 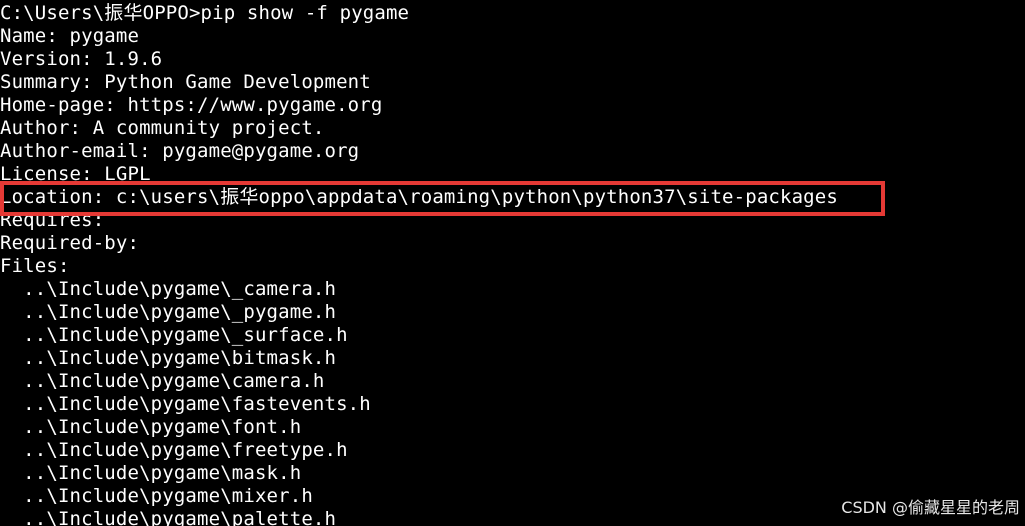 What do you see at coordinates (205, 13) in the screenshot?
I see `command-prompt-line: C:\Users\振华OPPO>pip show -f pygame` at bounding box center [205, 13].